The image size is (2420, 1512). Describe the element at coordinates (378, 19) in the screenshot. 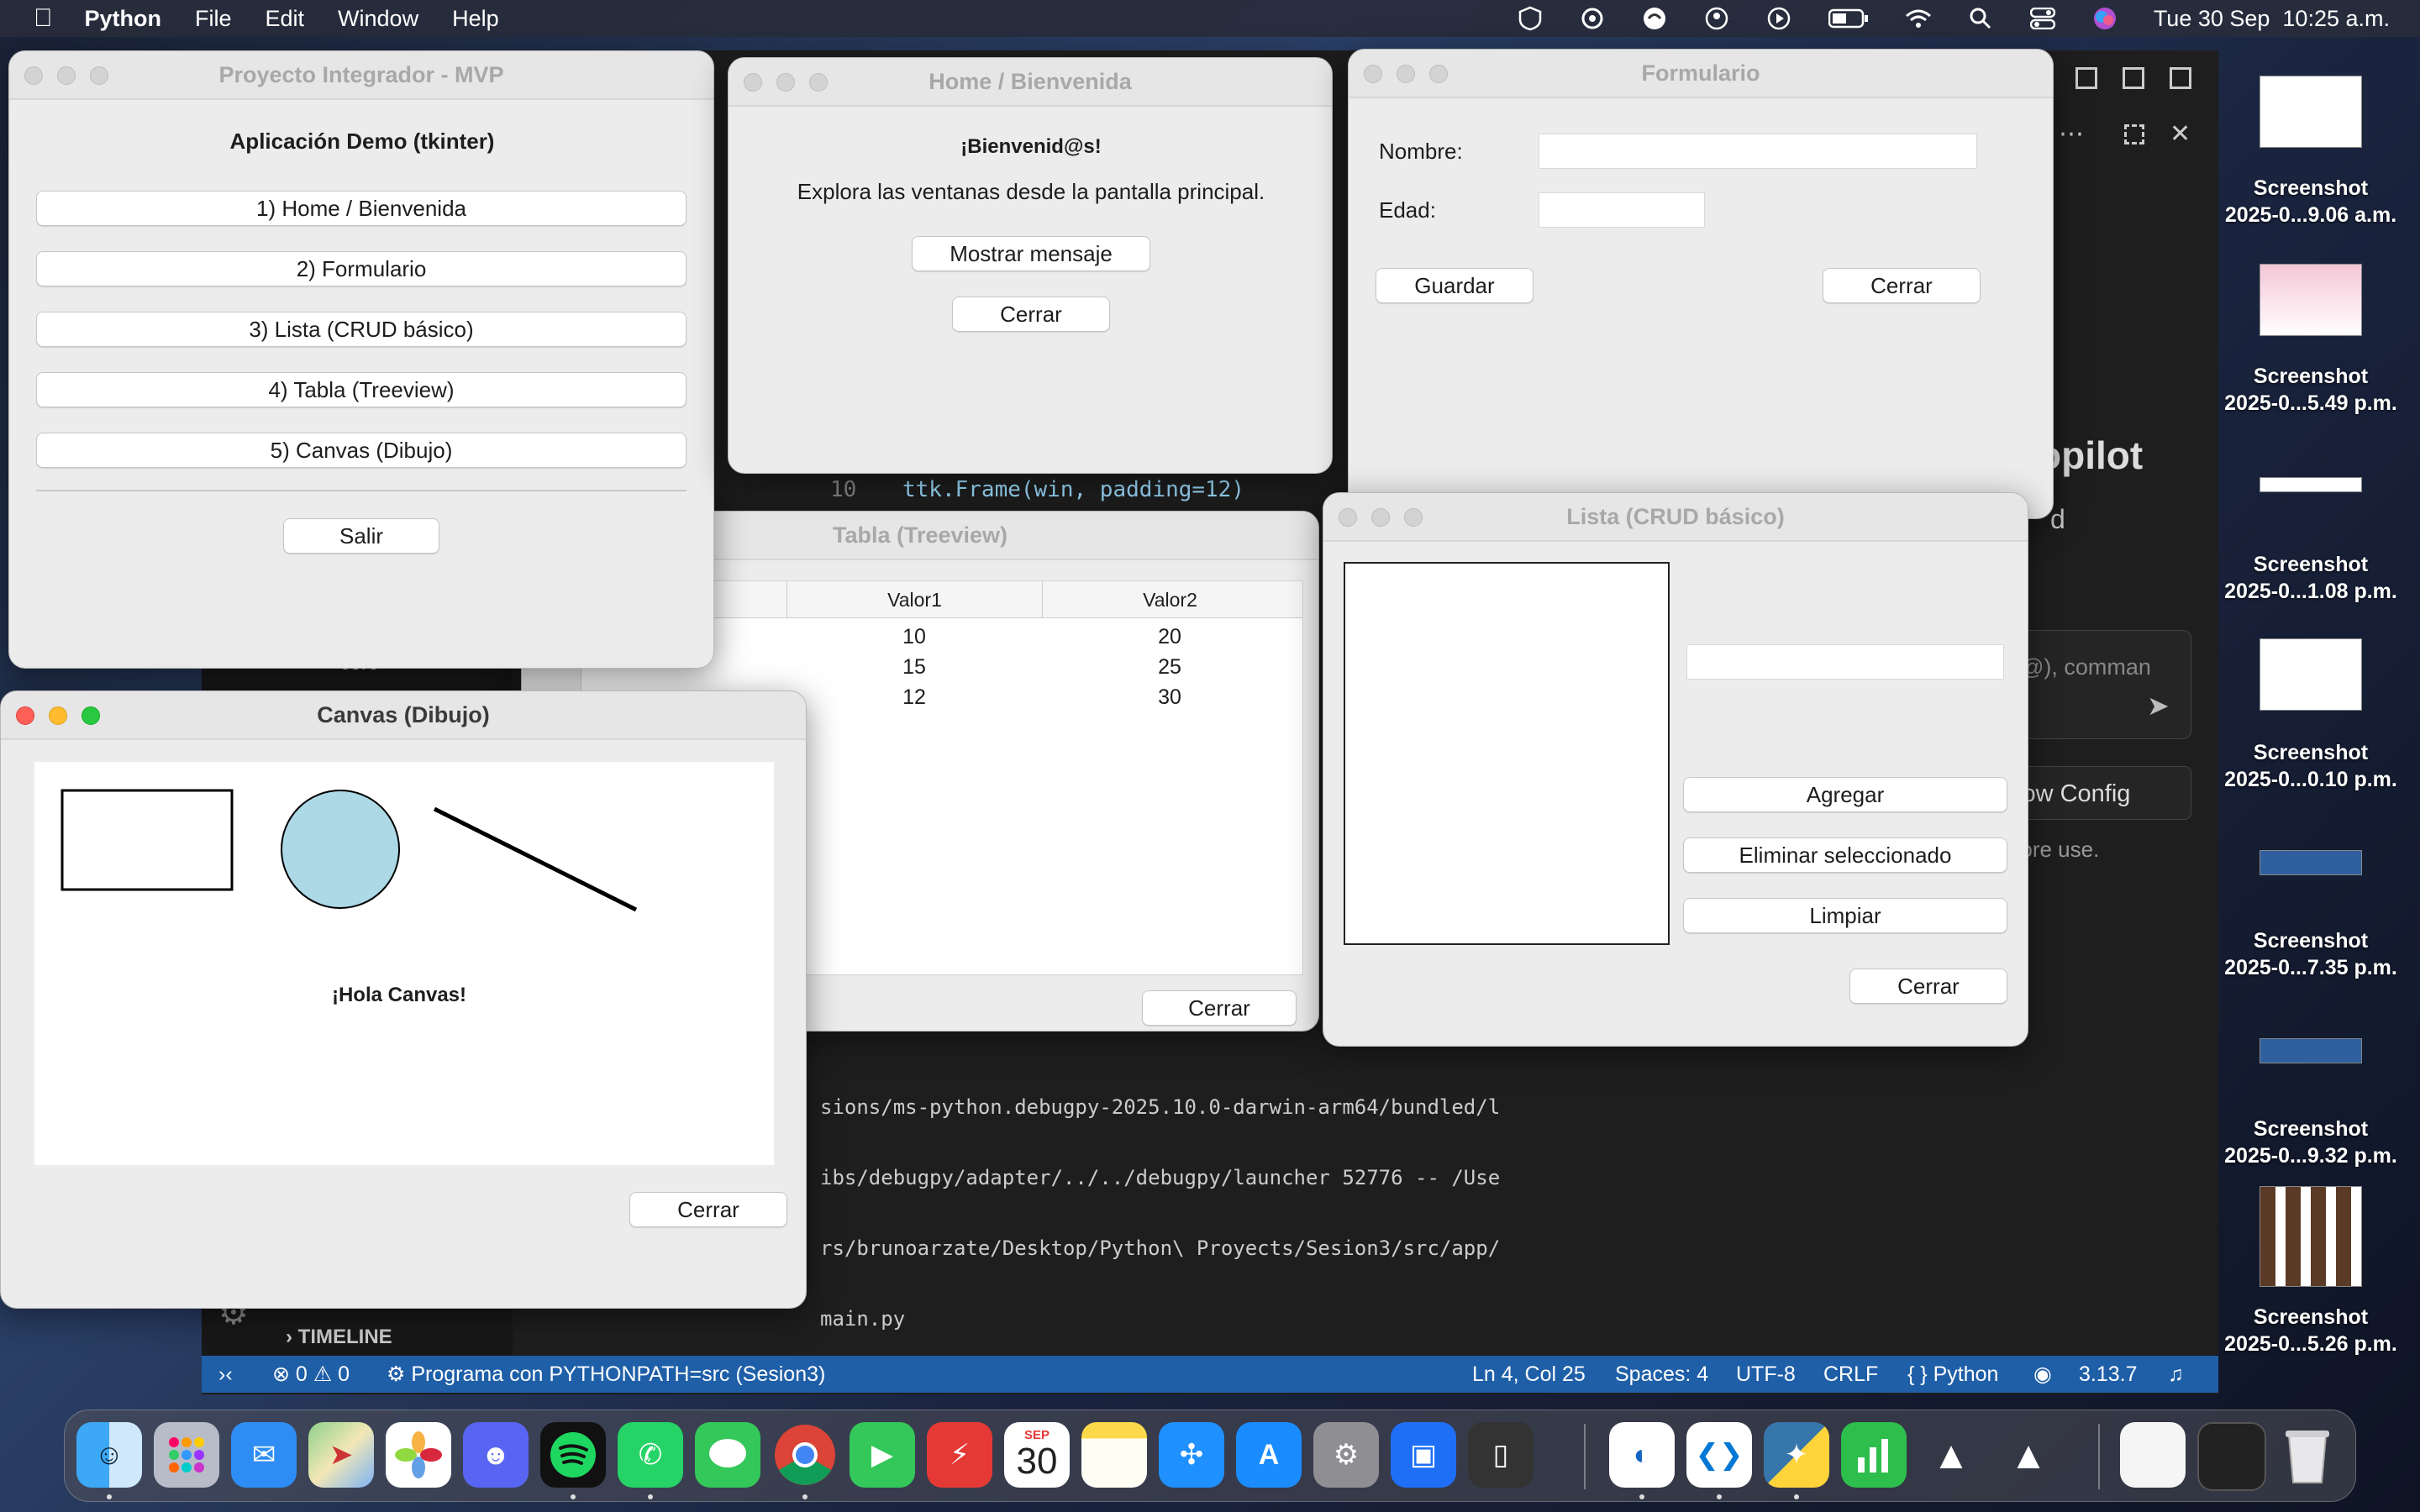

I see `menu-window: Window` at that location.